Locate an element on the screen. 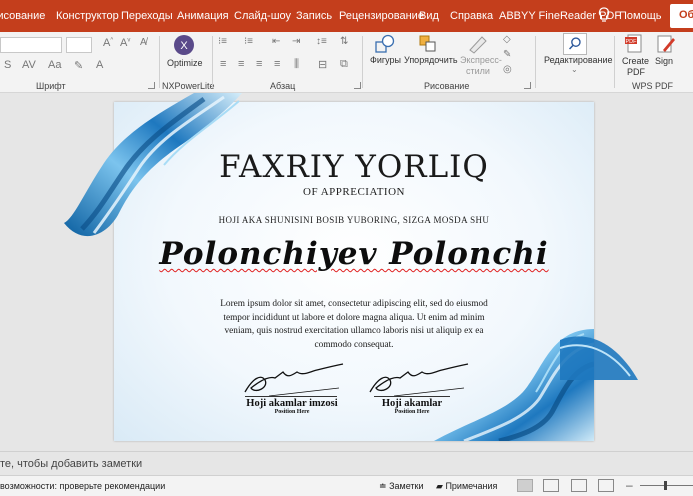 The width and height of the screenshot is (693, 496). group-label-paragraph: Абзац is located at coordinates (283, 86).